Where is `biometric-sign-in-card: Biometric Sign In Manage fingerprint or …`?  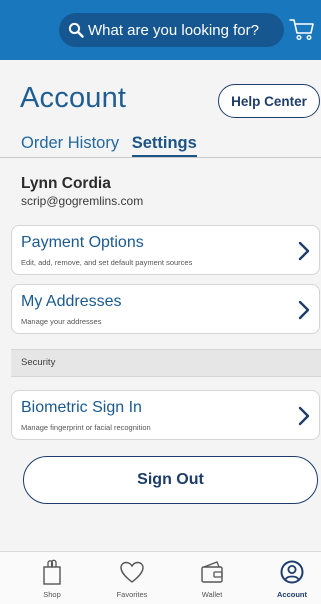 biometric-sign-in-card: Biometric Sign In Manage fingerprint or … is located at coordinates (165, 415).